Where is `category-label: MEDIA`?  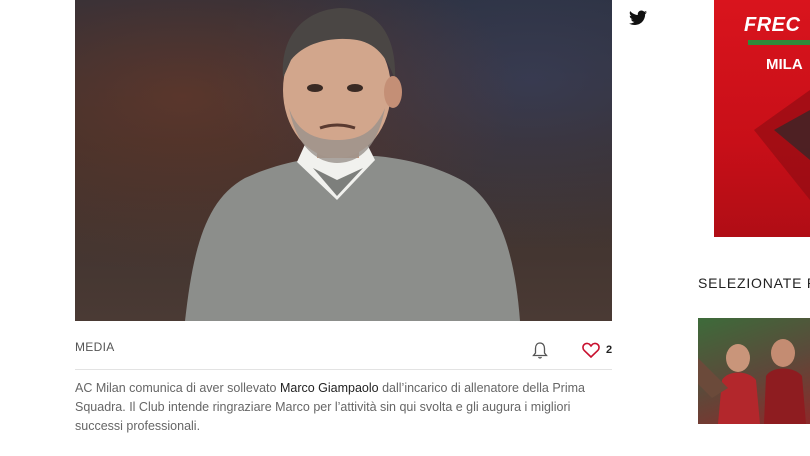 category-label: MEDIA is located at coordinates (95, 347).